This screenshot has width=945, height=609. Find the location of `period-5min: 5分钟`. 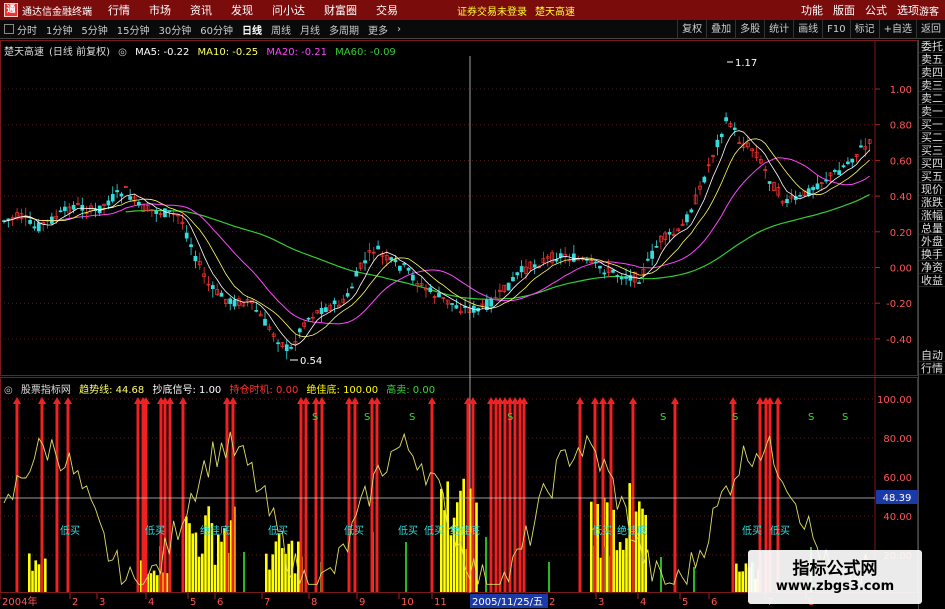

period-5min: 5分钟 is located at coordinates (94, 29).